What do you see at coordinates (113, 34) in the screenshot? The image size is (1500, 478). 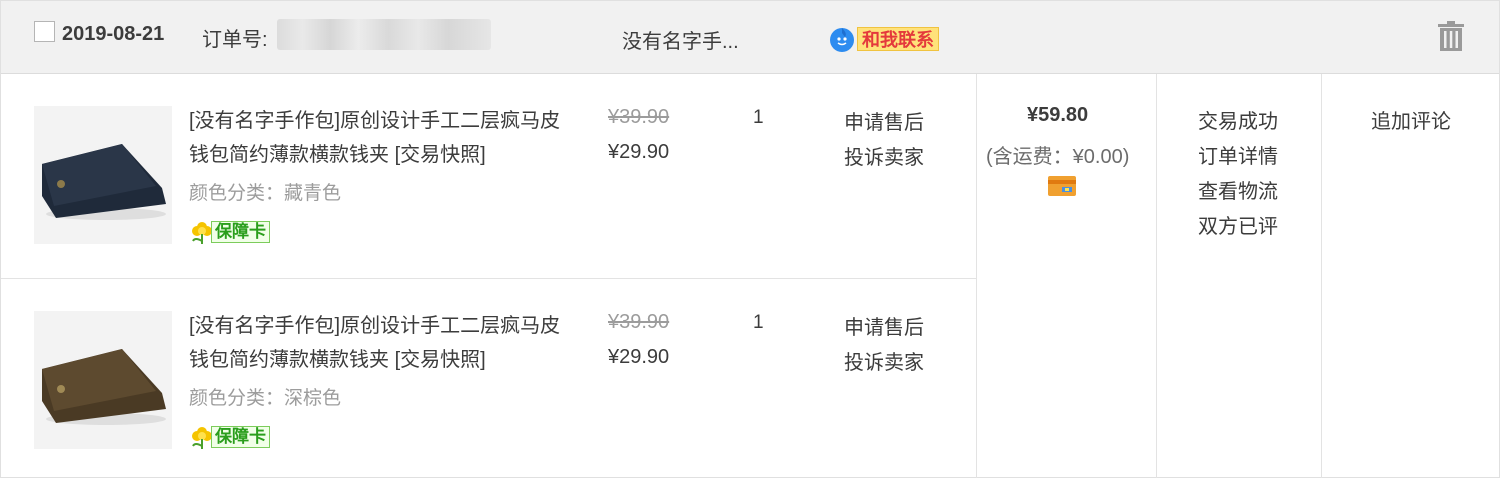 I see `order-date: 2019-08-21` at bounding box center [113, 34].